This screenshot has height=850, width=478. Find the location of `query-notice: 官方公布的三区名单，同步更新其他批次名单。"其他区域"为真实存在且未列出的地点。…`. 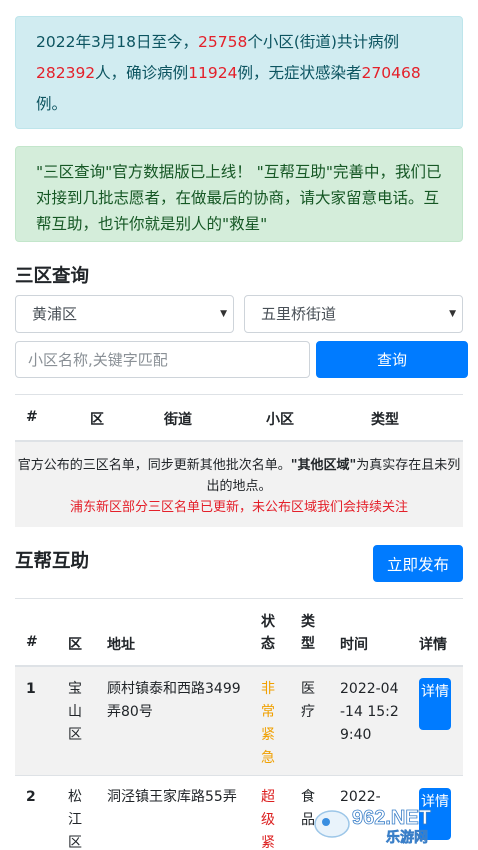

query-notice: 官方公布的三区名单，同步更新其他批次名单。"其他区域"为真实存在且未列出的地点。… is located at coordinates (239, 483).